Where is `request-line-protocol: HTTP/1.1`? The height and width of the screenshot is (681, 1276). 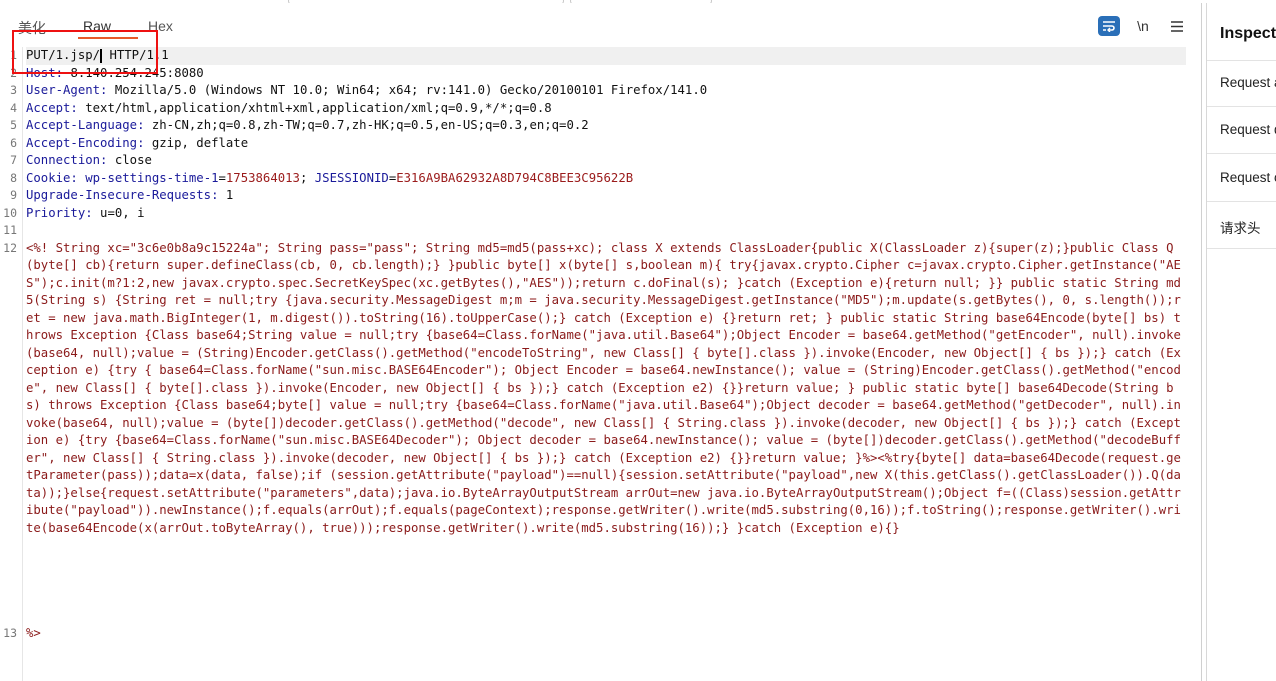 request-line-protocol: HTTP/1.1 is located at coordinates (139, 55).